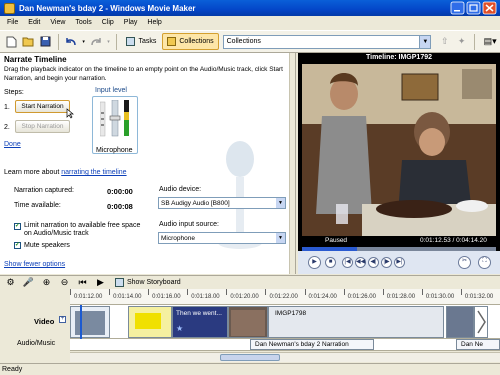 The image size is (500, 375). Describe the element at coordinates (360, 262) in the screenshot. I see `rewind-icon: ◀◀` at that location.